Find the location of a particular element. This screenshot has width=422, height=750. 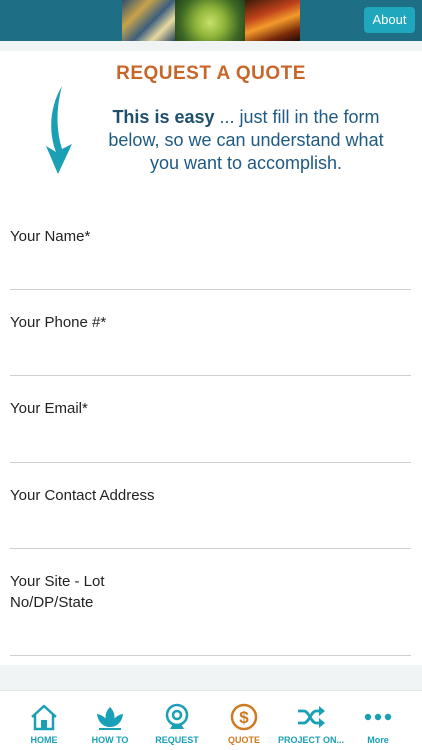

dollar-icon: $ is located at coordinates (244, 717).